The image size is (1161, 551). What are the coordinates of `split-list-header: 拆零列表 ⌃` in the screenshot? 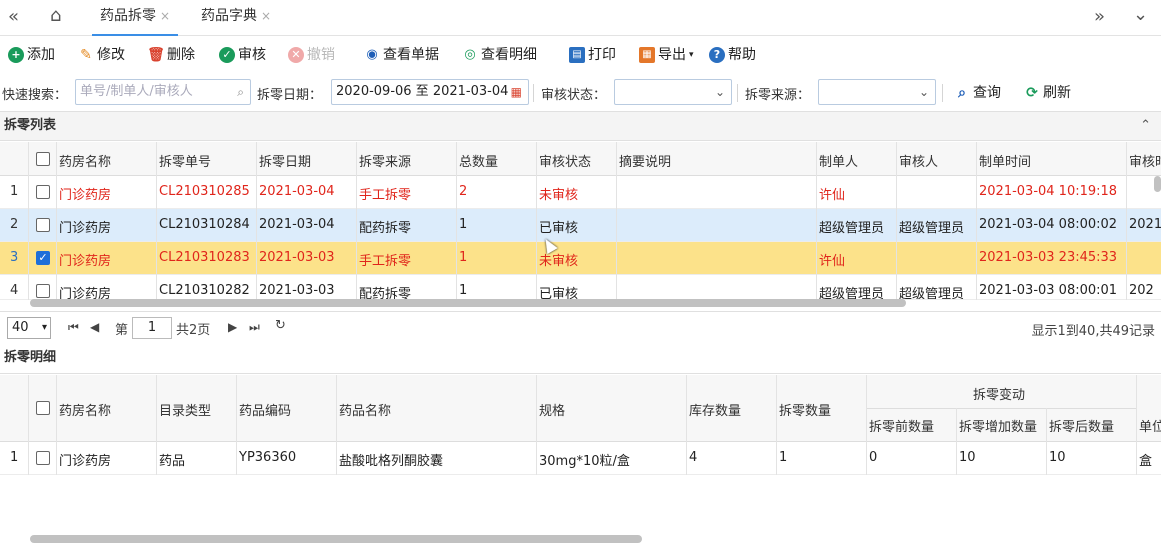 It's located at (580, 126).